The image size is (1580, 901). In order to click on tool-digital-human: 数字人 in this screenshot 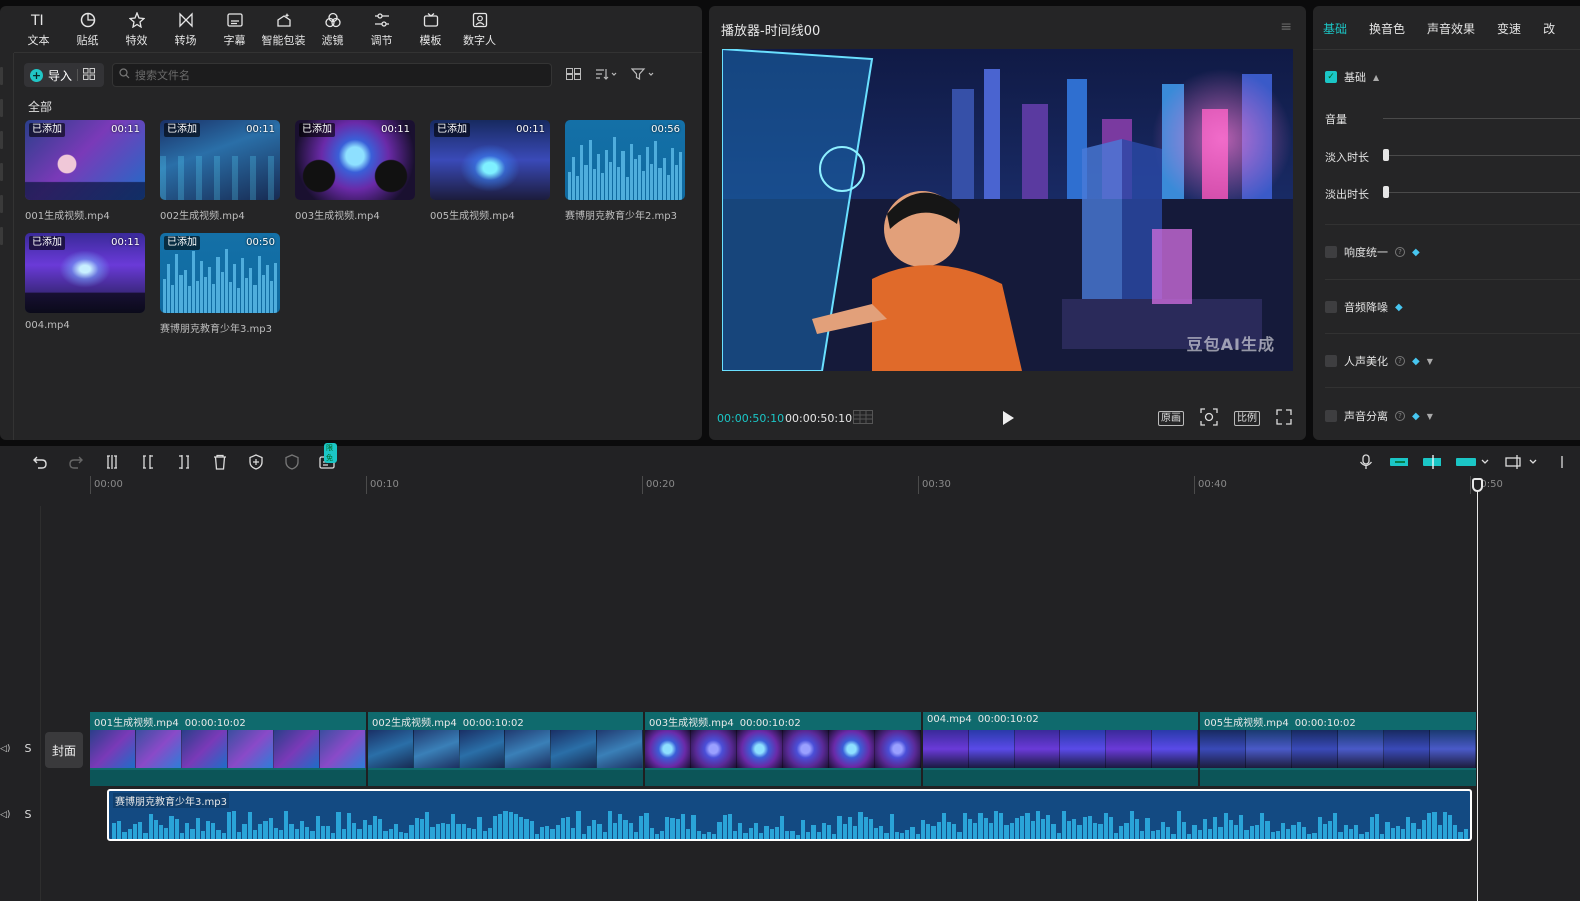, I will do `click(479, 29)`.